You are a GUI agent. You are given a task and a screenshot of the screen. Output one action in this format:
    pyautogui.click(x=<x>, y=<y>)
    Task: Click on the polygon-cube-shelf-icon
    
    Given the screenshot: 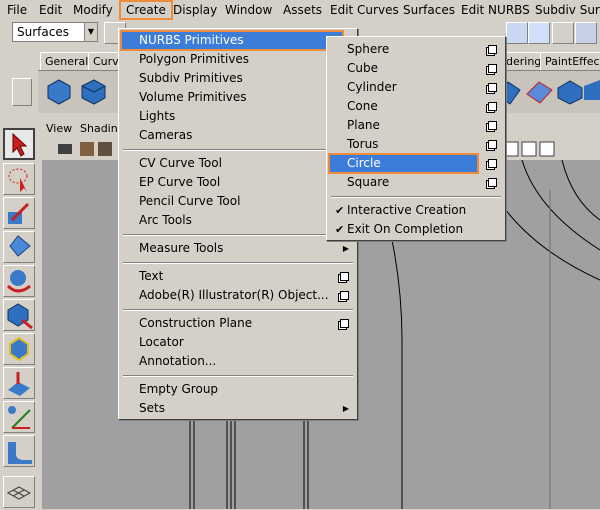 What is the action you would take?
    pyautogui.click(x=569, y=91)
    